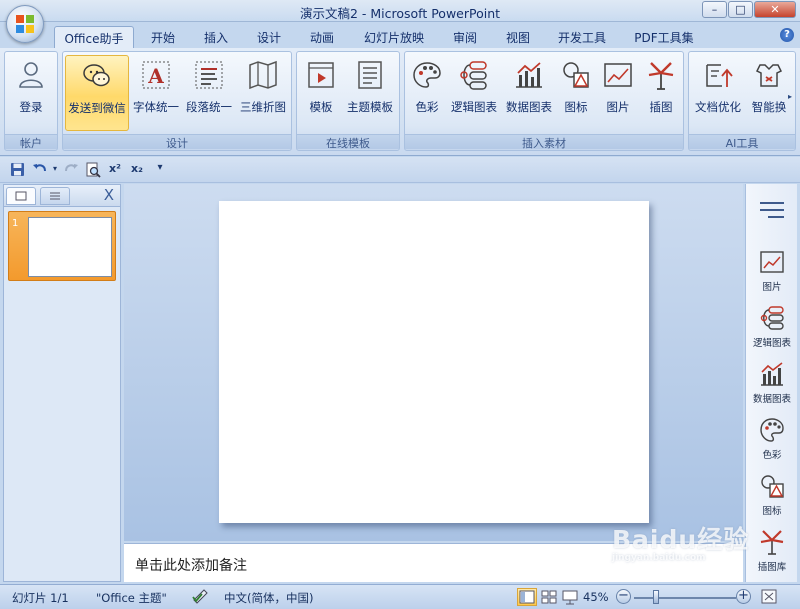 Image resolution: width=800 pixels, height=609 pixels. I want to click on font-unify-button: A 字体统一, so click(156, 93).